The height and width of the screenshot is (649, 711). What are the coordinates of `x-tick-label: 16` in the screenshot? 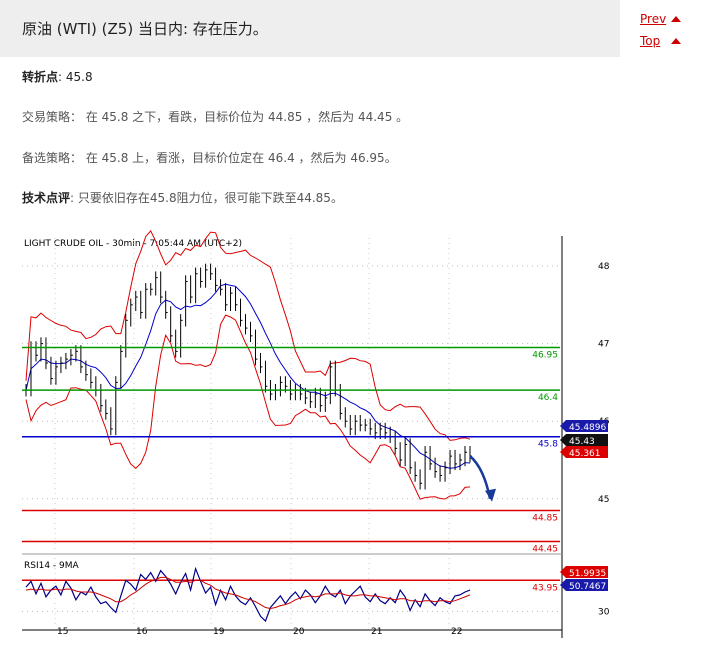 It's located at (142, 632).